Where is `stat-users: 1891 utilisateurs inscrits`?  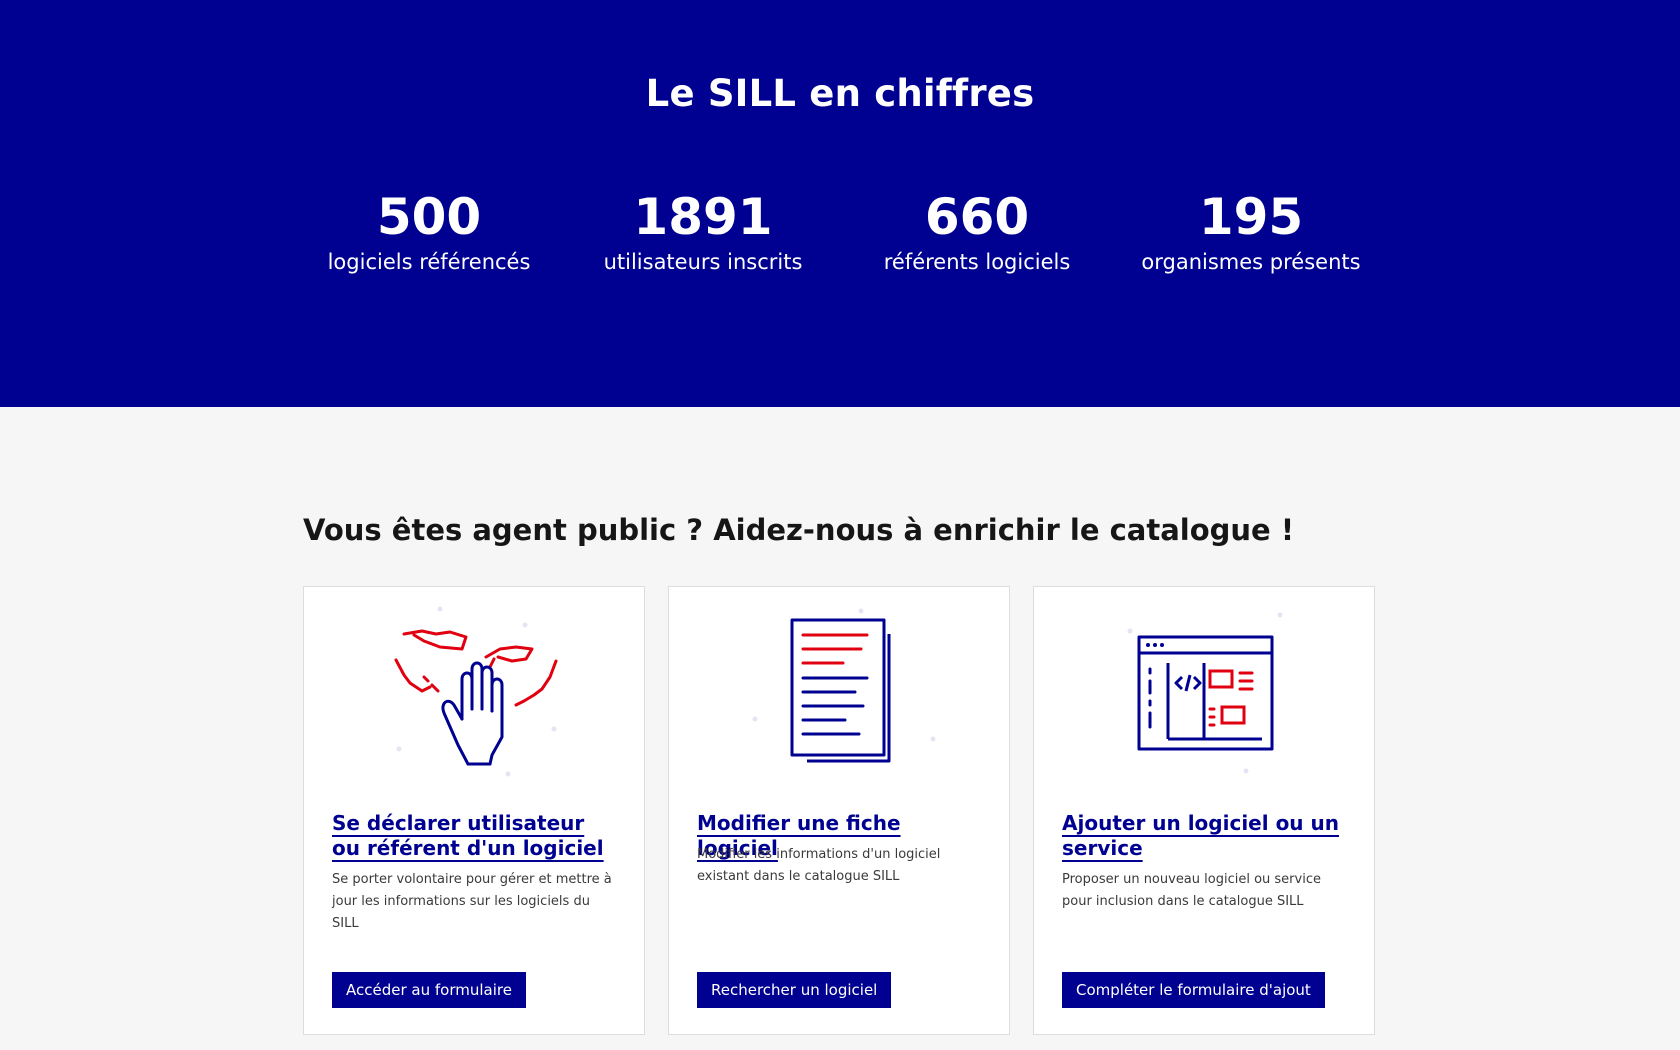
stat-users: 1891 utilisateurs inscrits is located at coordinates (703, 230).